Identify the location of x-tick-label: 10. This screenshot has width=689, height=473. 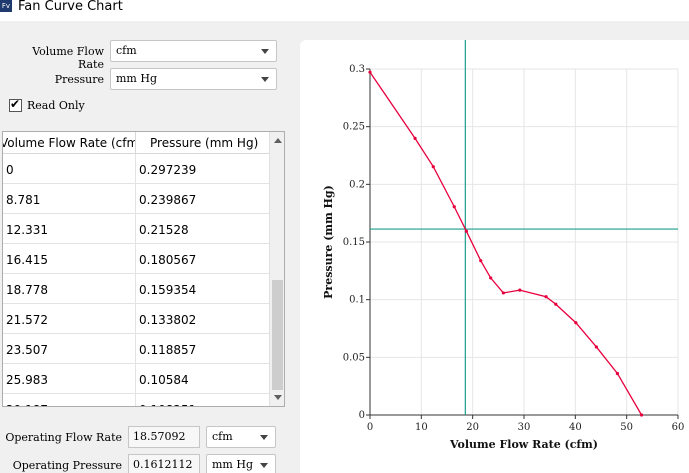
(421, 427).